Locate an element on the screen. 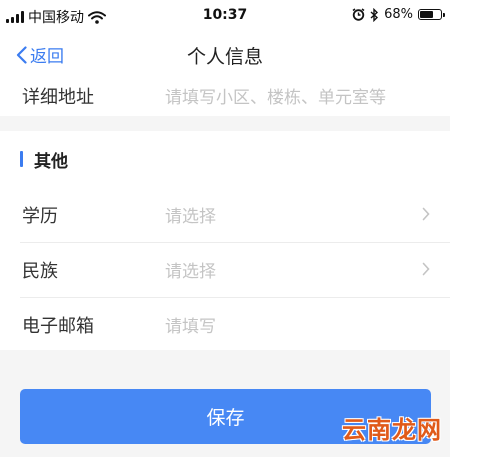 This screenshot has width=480, height=457. section-title: 其他 is located at coordinates (51, 161).